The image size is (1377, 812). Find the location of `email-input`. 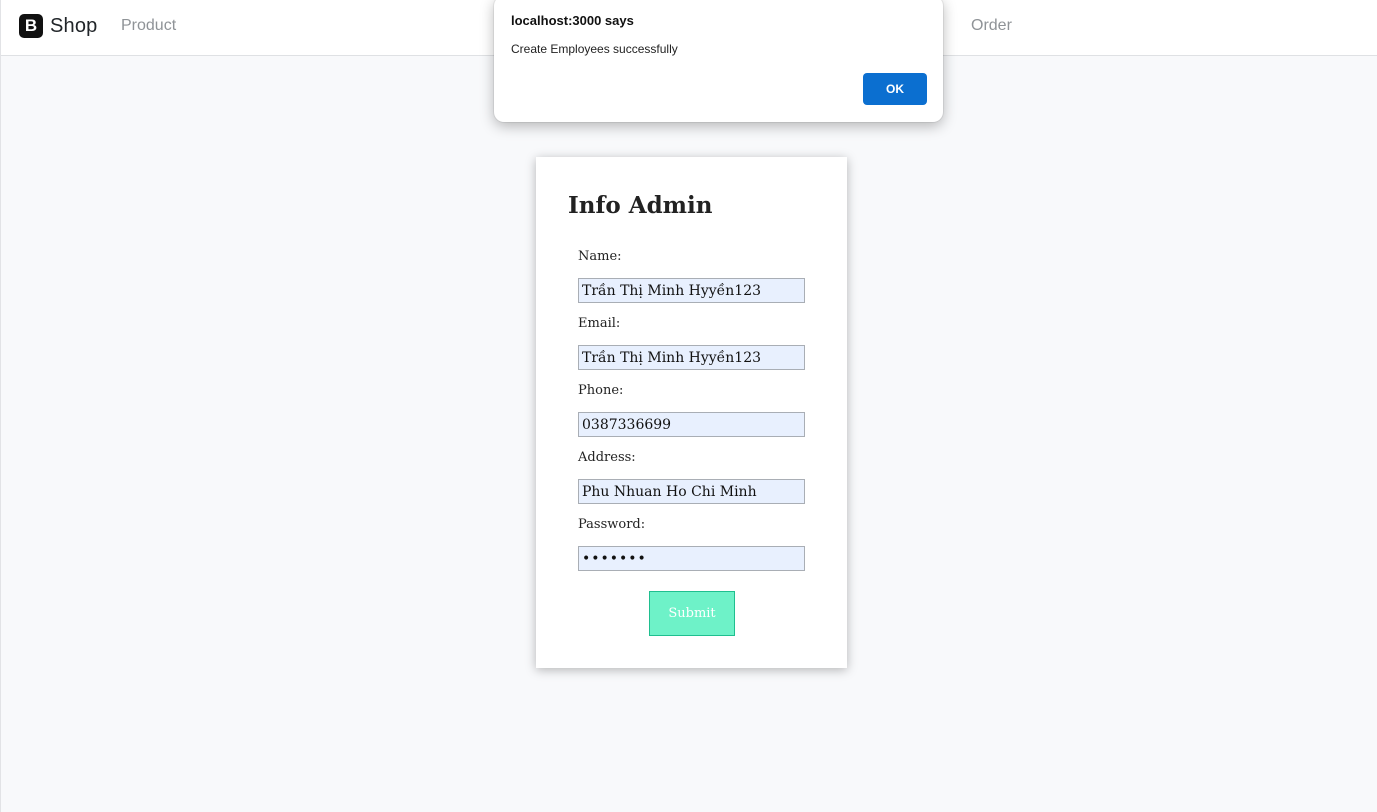

email-input is located at coordinates (691, 357).